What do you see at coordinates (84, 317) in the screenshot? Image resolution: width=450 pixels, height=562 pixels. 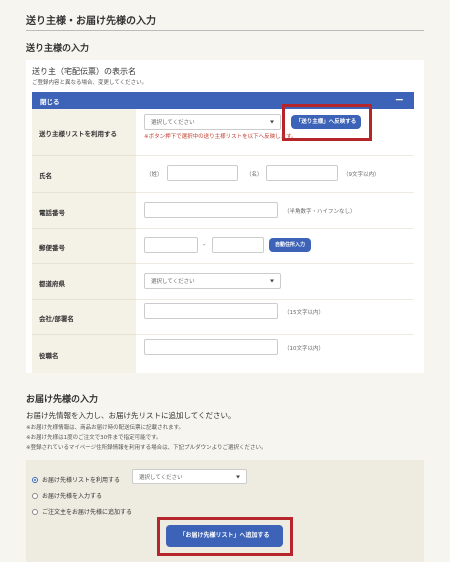 I see `row-label-company: 会社/部署名` at bounding box center [84, 317].